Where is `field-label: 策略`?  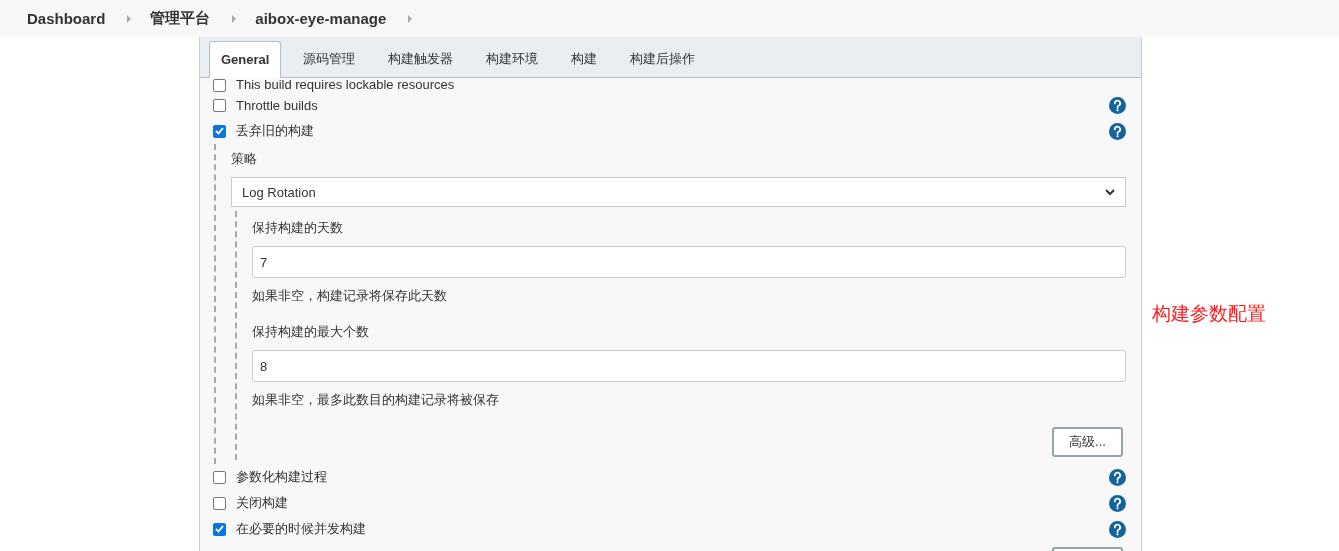
field-label: 策略 is located at coordinates (244, 159).